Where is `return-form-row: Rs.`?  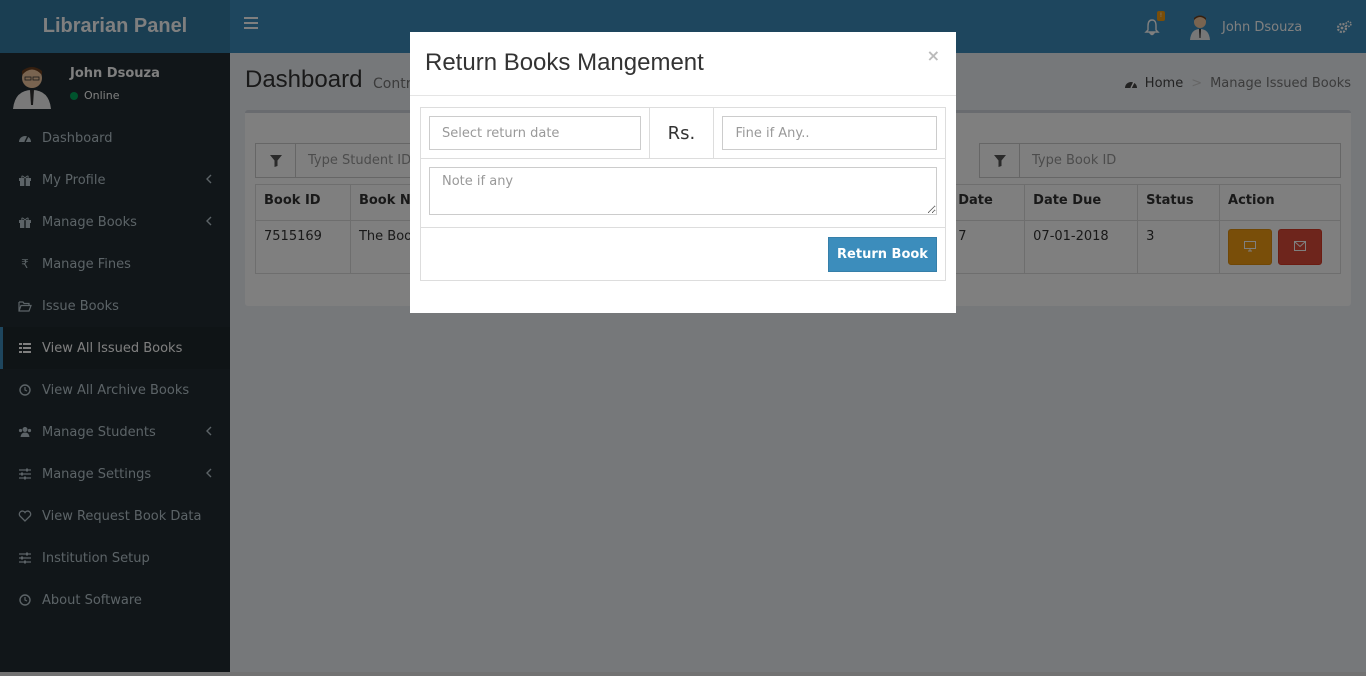
return-form-row: Rs. is located at coordinates (683, 133).